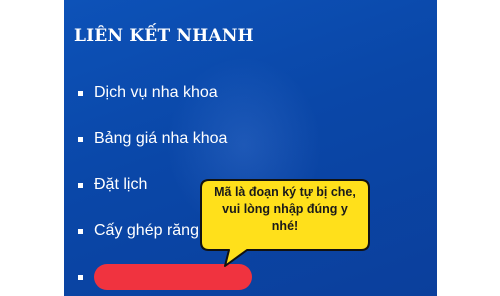 The image size is (500, 296). I want to click on quick-links-heading: LIÊN KẾT NHANH, so click(164, 36).